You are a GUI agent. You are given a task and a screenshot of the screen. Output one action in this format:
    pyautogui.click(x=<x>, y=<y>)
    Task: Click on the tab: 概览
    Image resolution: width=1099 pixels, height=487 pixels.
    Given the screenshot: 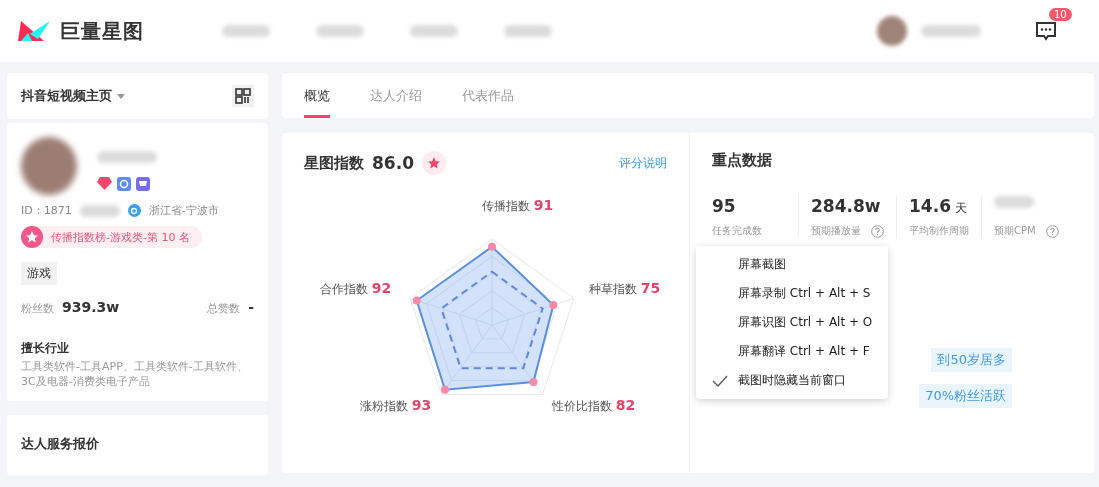 What is the action you would take?
    pyautogui.click(x=317, y=95)
    